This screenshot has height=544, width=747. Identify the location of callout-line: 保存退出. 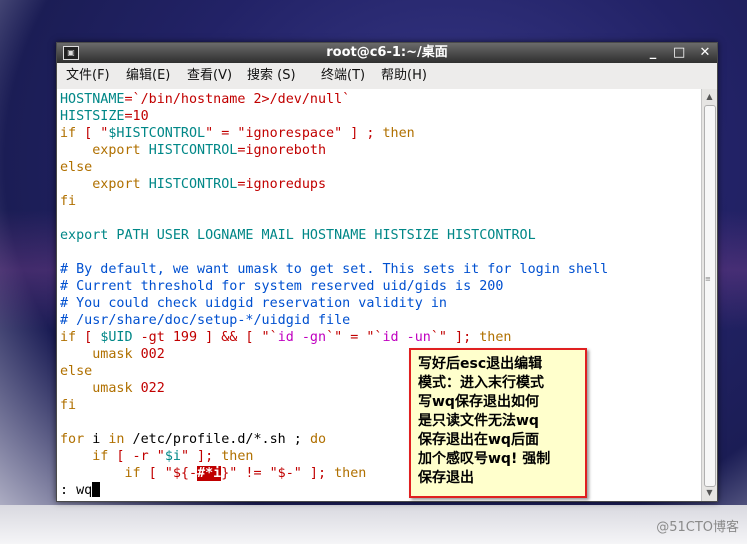
(446, 478).